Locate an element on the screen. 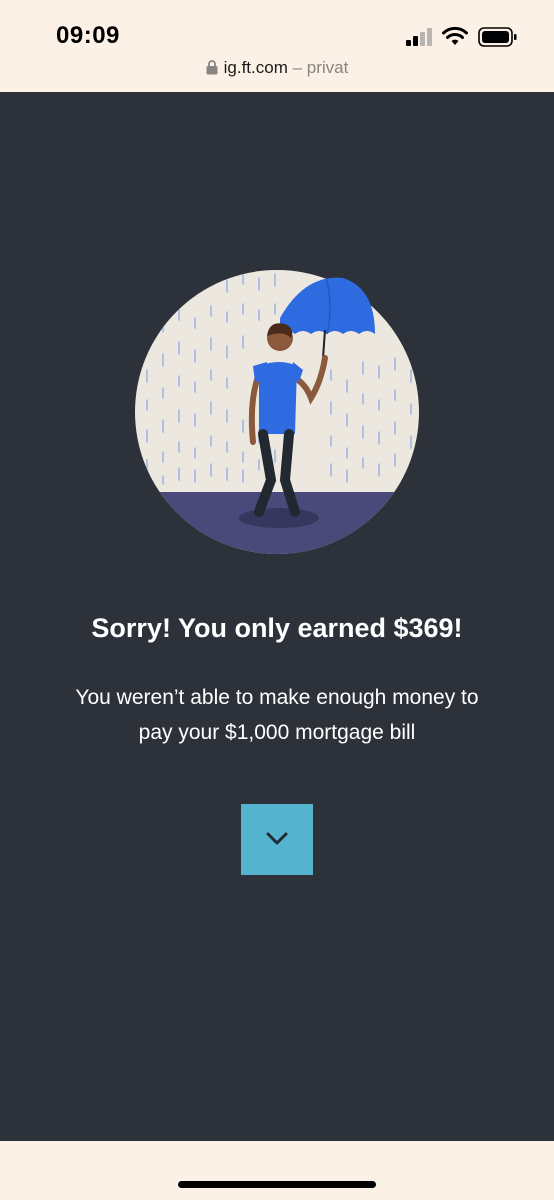 The height and width of the screenshot is (1200, 554). chevron-down-icon is located at coordinates (277, 838).